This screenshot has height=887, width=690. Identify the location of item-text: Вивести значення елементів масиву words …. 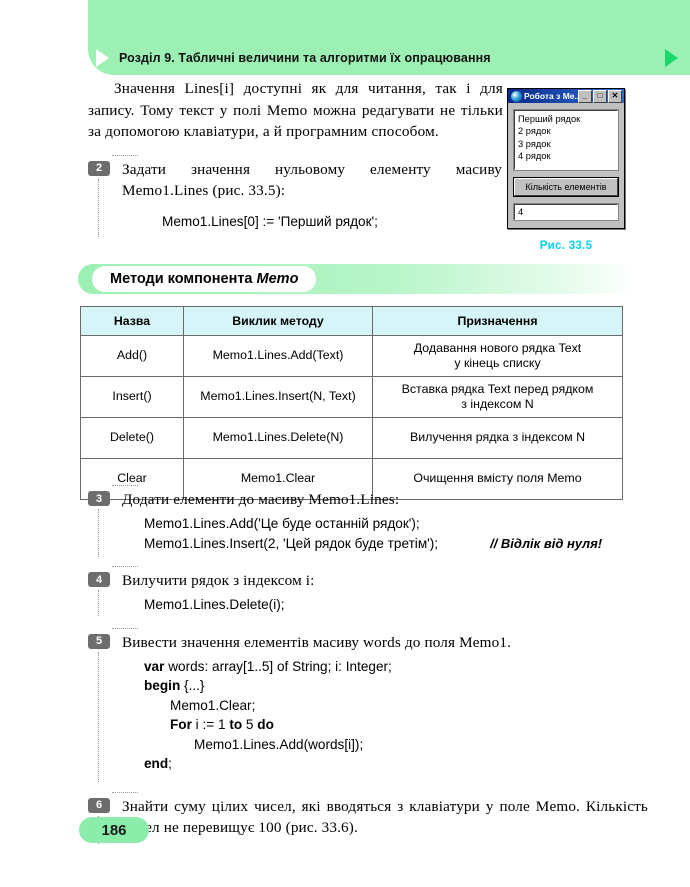
(317, 642).